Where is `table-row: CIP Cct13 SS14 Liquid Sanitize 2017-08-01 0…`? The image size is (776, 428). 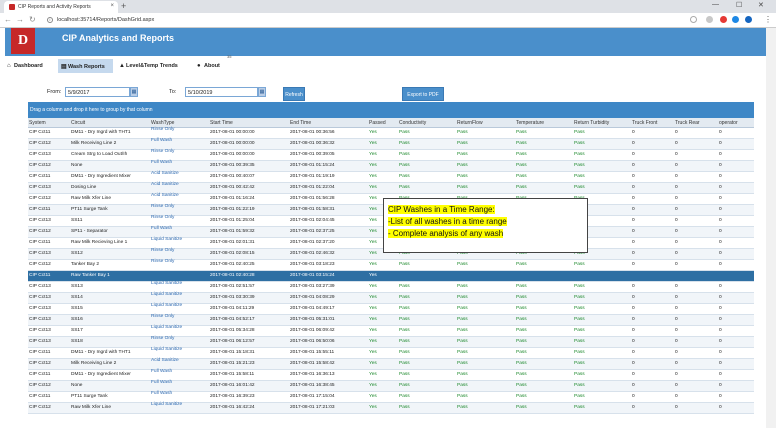 table-row: CIP Cct13 SS14 Liquid Sanitize 2017-08-01 0… is located at coordinates (391, 298).